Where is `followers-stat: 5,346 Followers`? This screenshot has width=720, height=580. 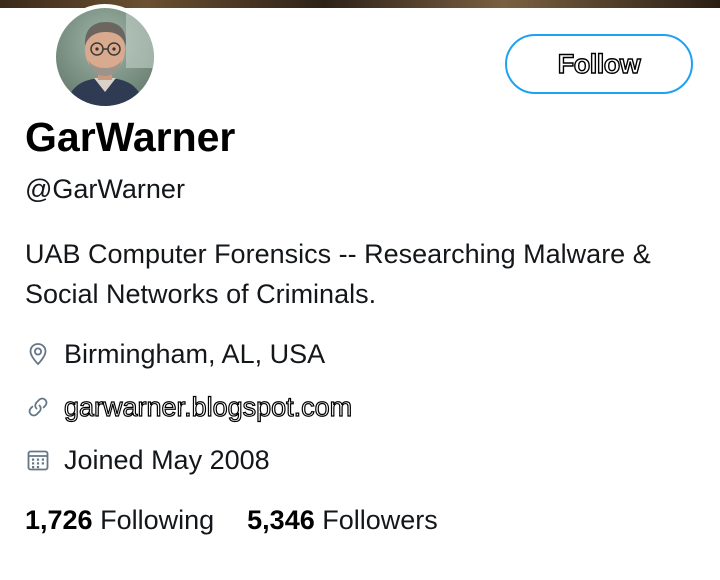 followers-stat: 5,346 Followers is located at coordinates (342, 520).